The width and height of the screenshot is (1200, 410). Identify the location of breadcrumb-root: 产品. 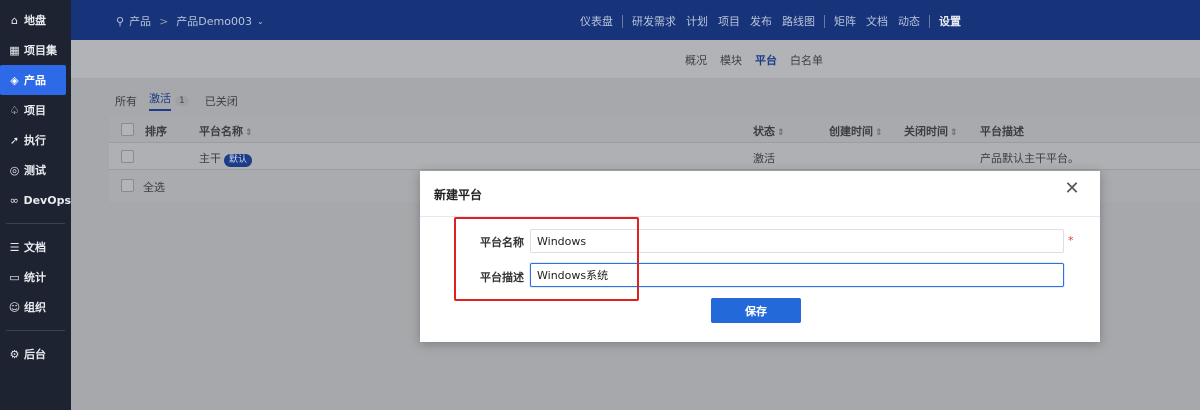
(140, 21).